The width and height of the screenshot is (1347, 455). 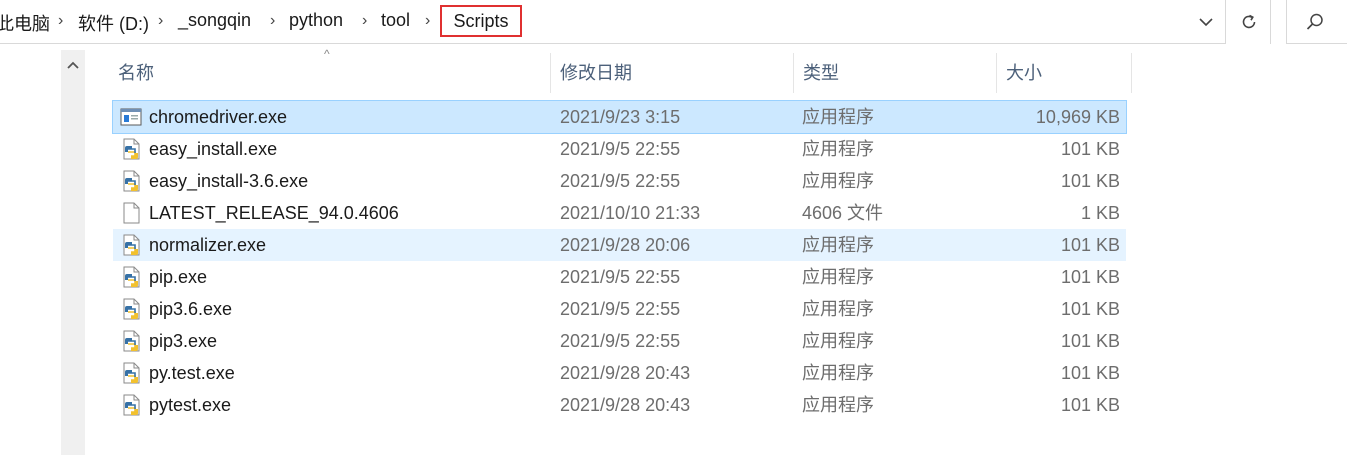 I want to click on breadcrumb-python: python, so click(x=316, y=20).